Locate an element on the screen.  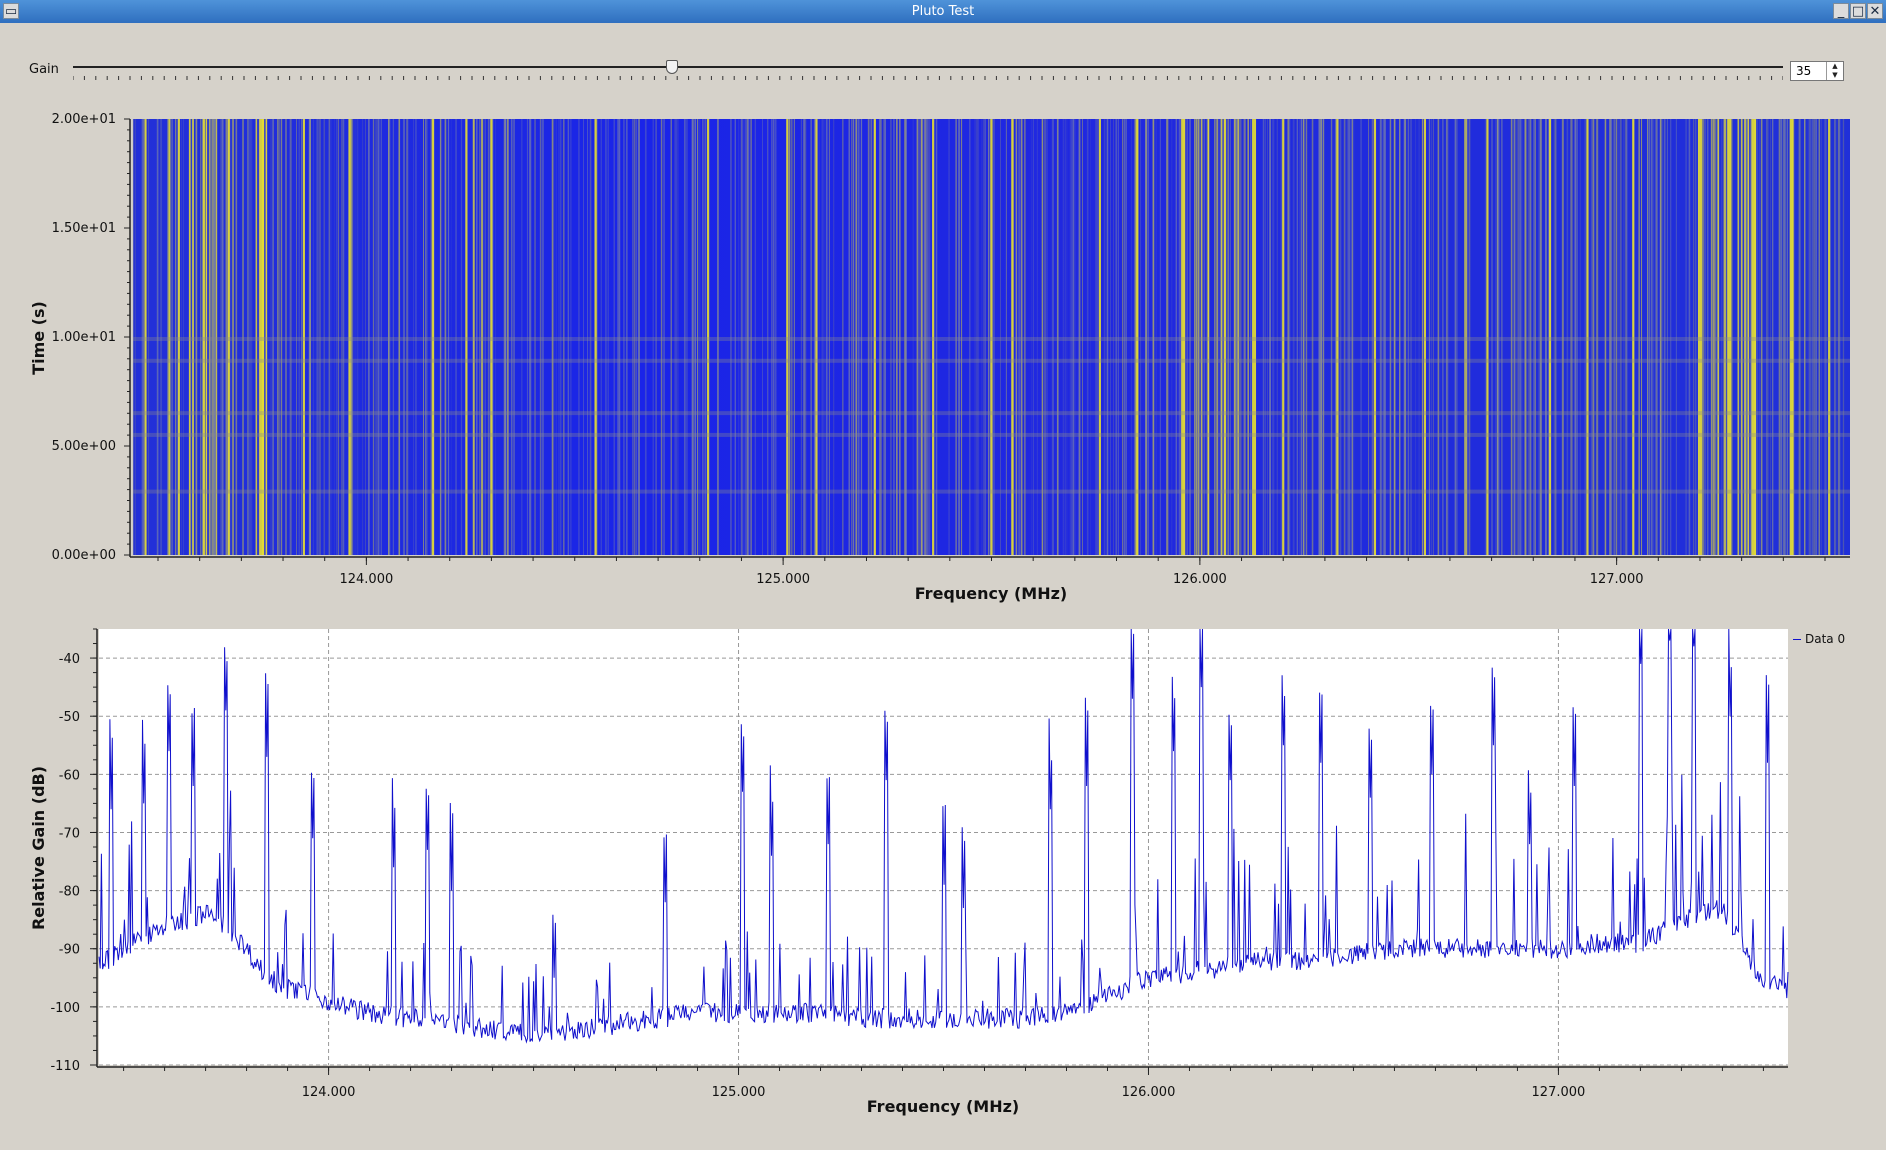
close-icon: ✕ is located at coordinates (1875, 11).